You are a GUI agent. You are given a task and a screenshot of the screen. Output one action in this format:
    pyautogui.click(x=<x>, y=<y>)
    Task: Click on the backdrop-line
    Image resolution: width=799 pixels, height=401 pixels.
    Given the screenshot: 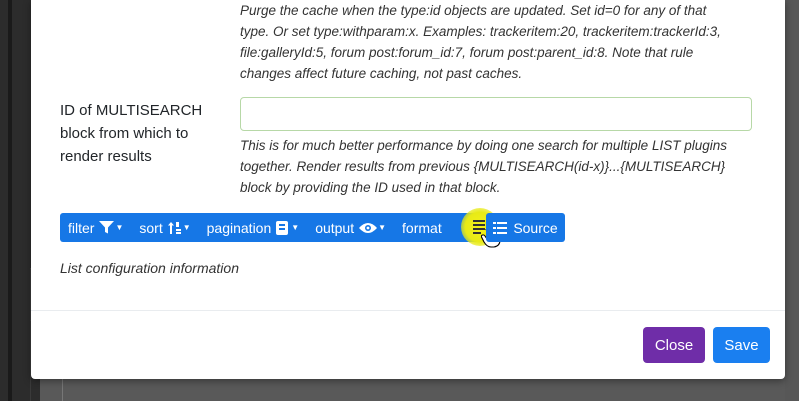 What is the action you would take?
    pyautogui.click(x=62, y=388)
    